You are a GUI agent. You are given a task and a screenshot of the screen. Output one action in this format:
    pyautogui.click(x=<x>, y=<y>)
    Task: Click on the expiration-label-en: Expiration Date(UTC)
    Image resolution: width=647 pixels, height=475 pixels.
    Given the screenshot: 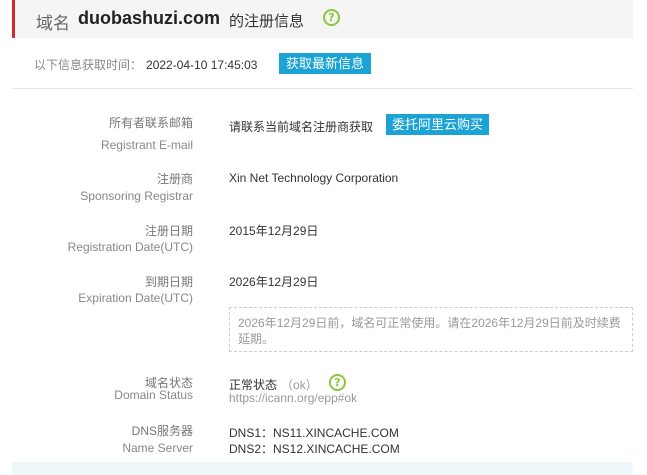 What is the action you would take?
    pyautogui.click(x=135, y=298)
    